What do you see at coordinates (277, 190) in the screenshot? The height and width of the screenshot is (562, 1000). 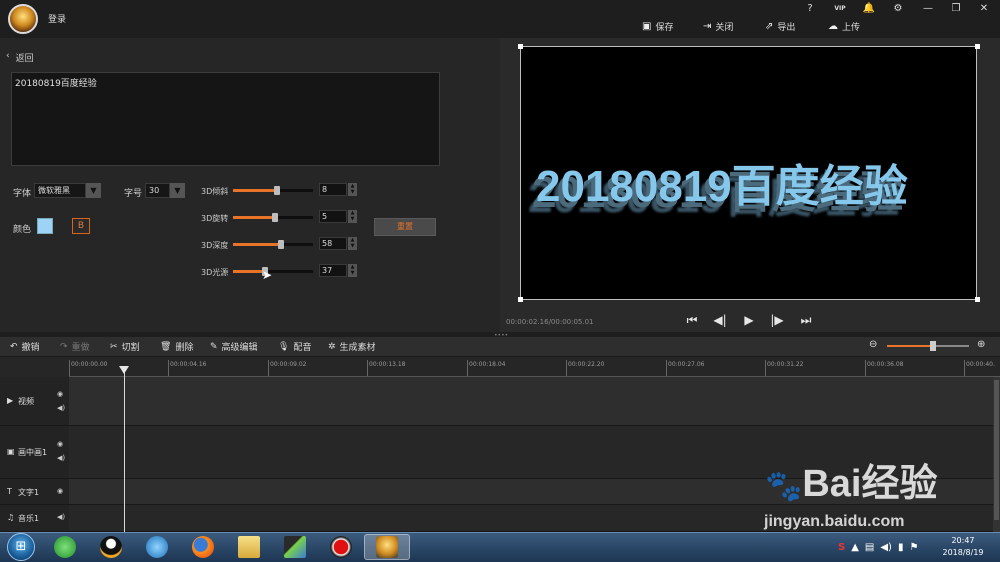 I see `tilt-slider-handle` at bounding box center [277, 190].